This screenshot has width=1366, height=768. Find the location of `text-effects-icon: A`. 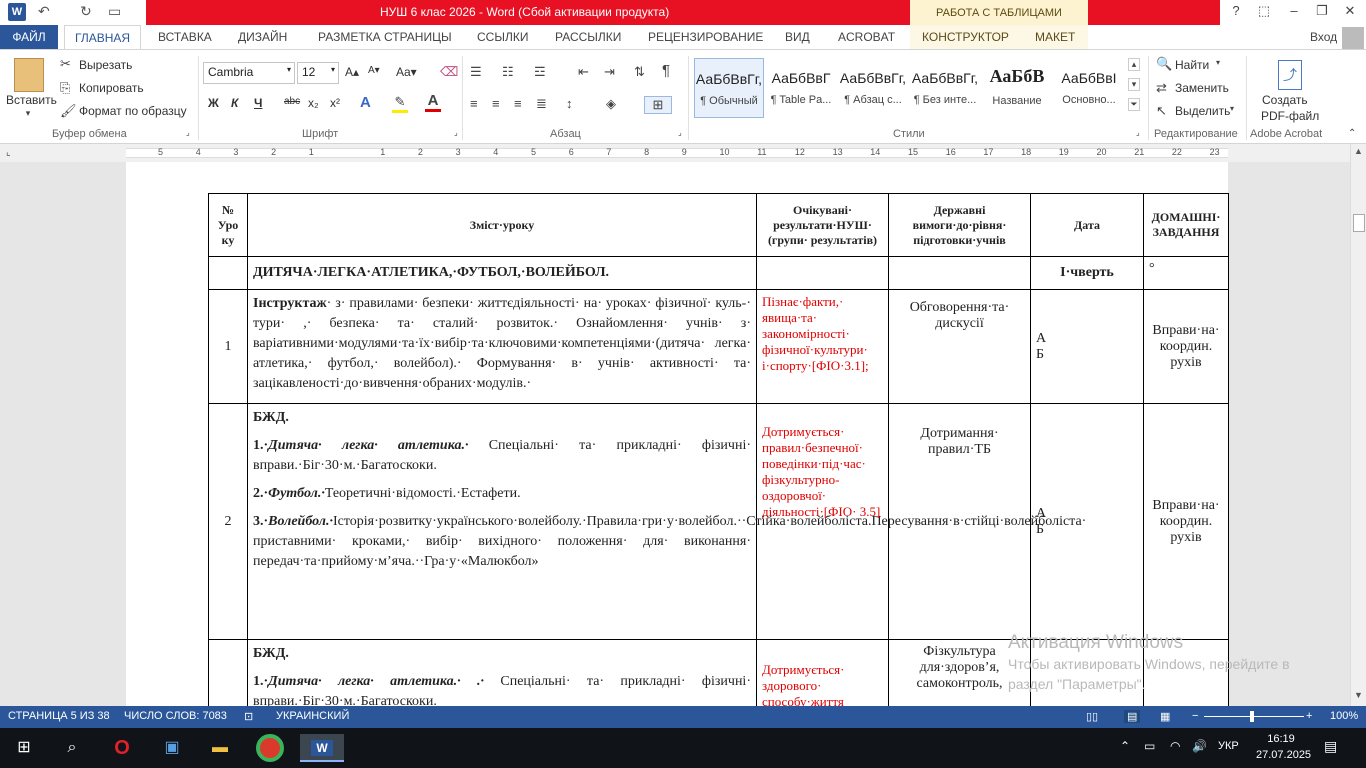

text-effects-icon: A is located at coordinates (365, 102).